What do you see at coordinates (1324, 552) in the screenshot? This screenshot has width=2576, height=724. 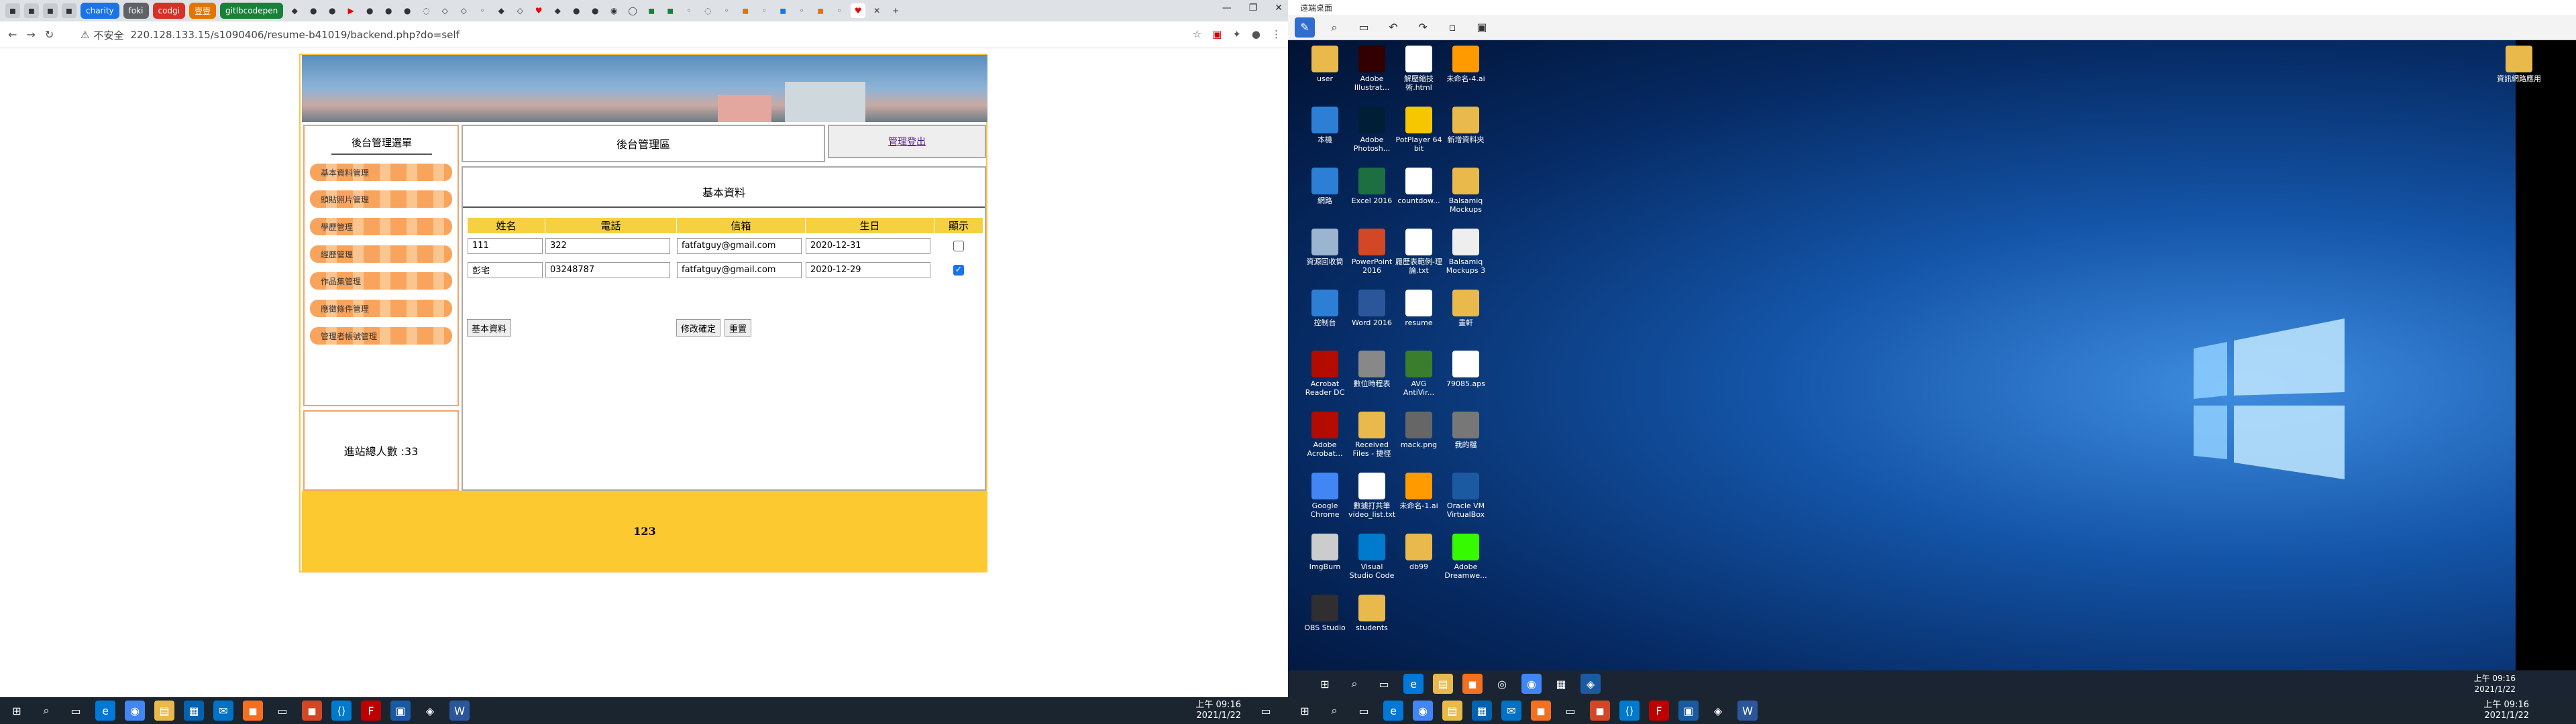 I see `desktop-icon: ImgBurn` at bounding box center [1324, 552].